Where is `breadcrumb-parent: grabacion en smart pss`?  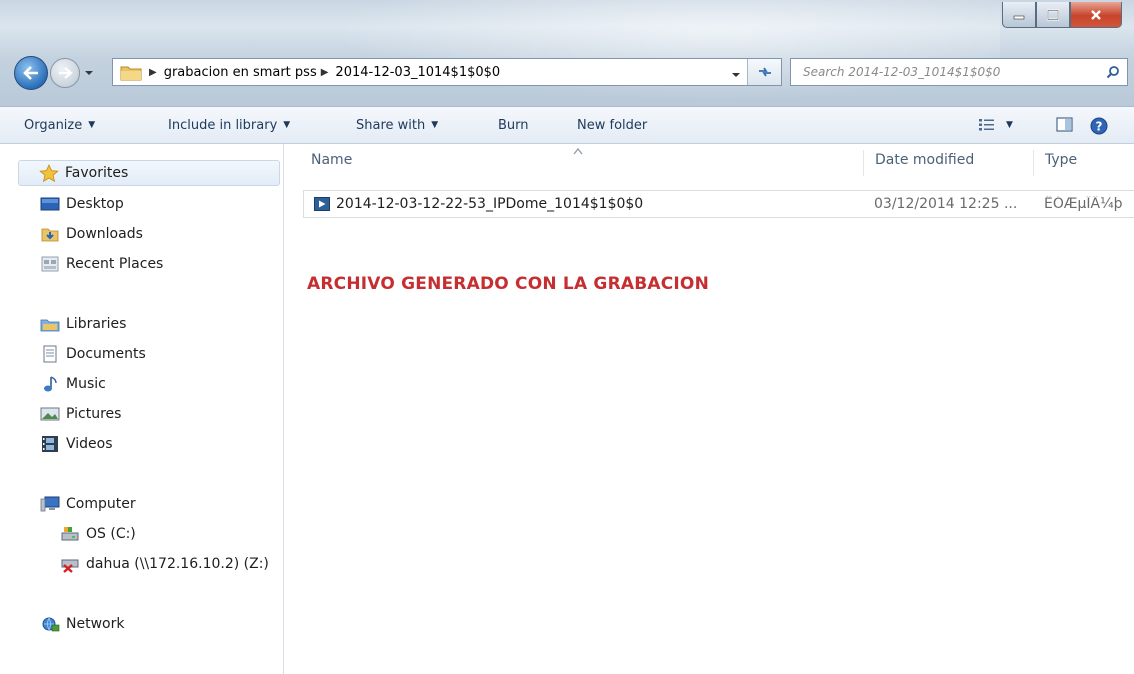 breadcrumb-parent: grabacion en smart pss is located at coordinates (240, 72).